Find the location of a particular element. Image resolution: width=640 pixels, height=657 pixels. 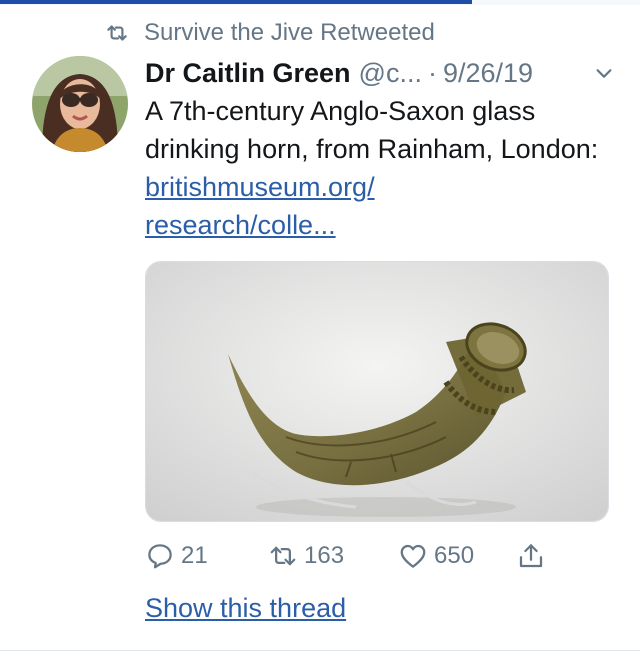

tweet-header: Dr Caitlin Green @c... · 9/26/19 is located at coordinates (380, 73).